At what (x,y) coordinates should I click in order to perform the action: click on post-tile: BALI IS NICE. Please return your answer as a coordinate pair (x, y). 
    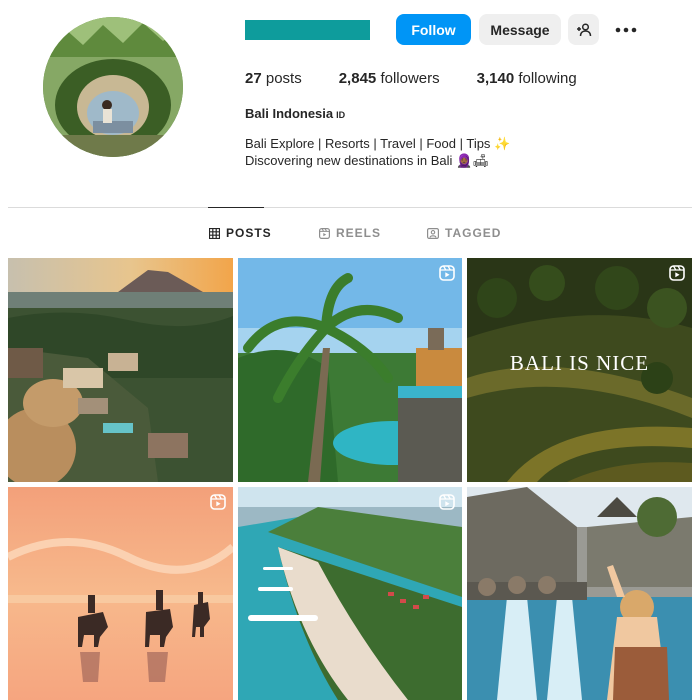
    Looking at the image, I should click on (579, 370).